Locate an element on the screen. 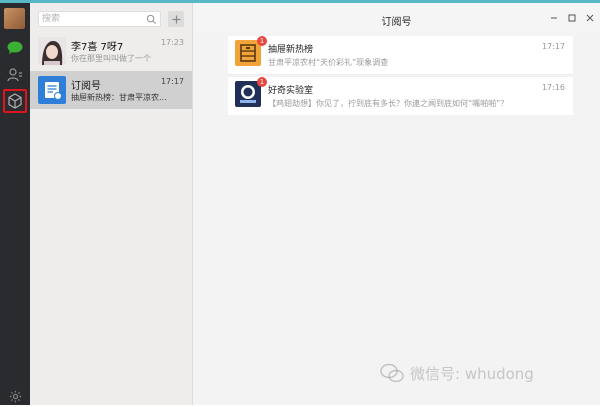 This screenshot has width=600, height=407. contacts-icon is located at coordinates (15, 75).